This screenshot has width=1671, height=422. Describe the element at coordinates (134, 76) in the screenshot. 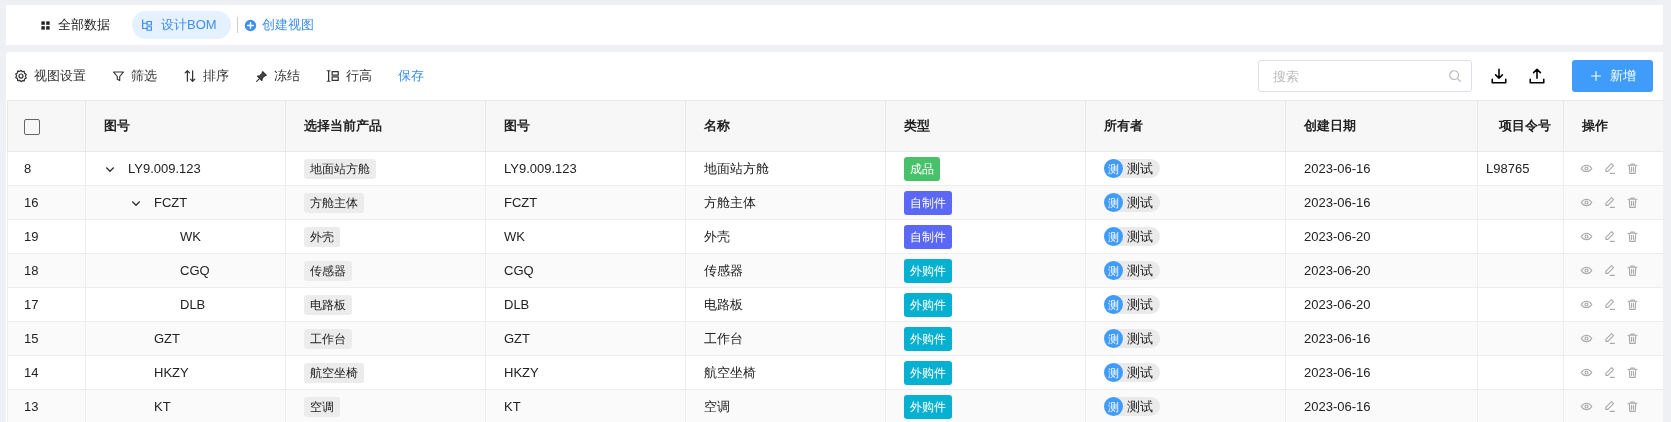

I see `toolbar-button: 筛选` at that location.